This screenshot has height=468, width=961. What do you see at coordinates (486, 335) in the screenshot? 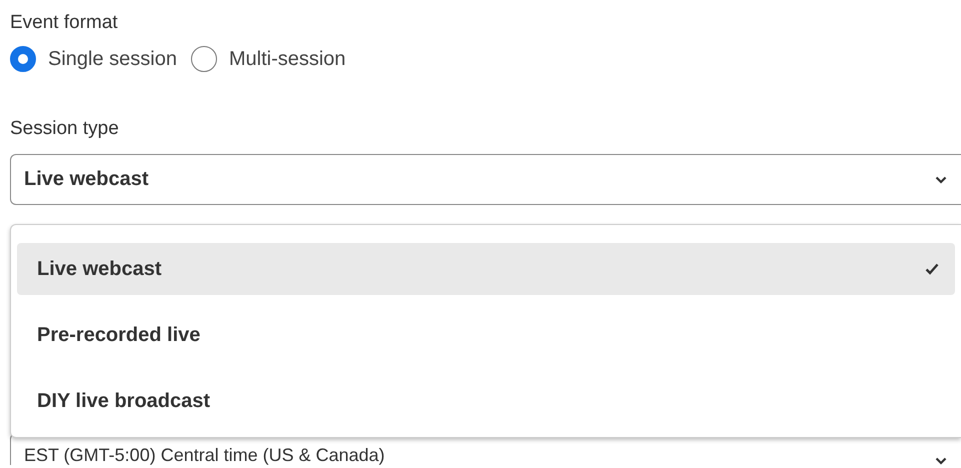
I see `menu-option: Pre-recorded live` at bounding box center [486, 335].